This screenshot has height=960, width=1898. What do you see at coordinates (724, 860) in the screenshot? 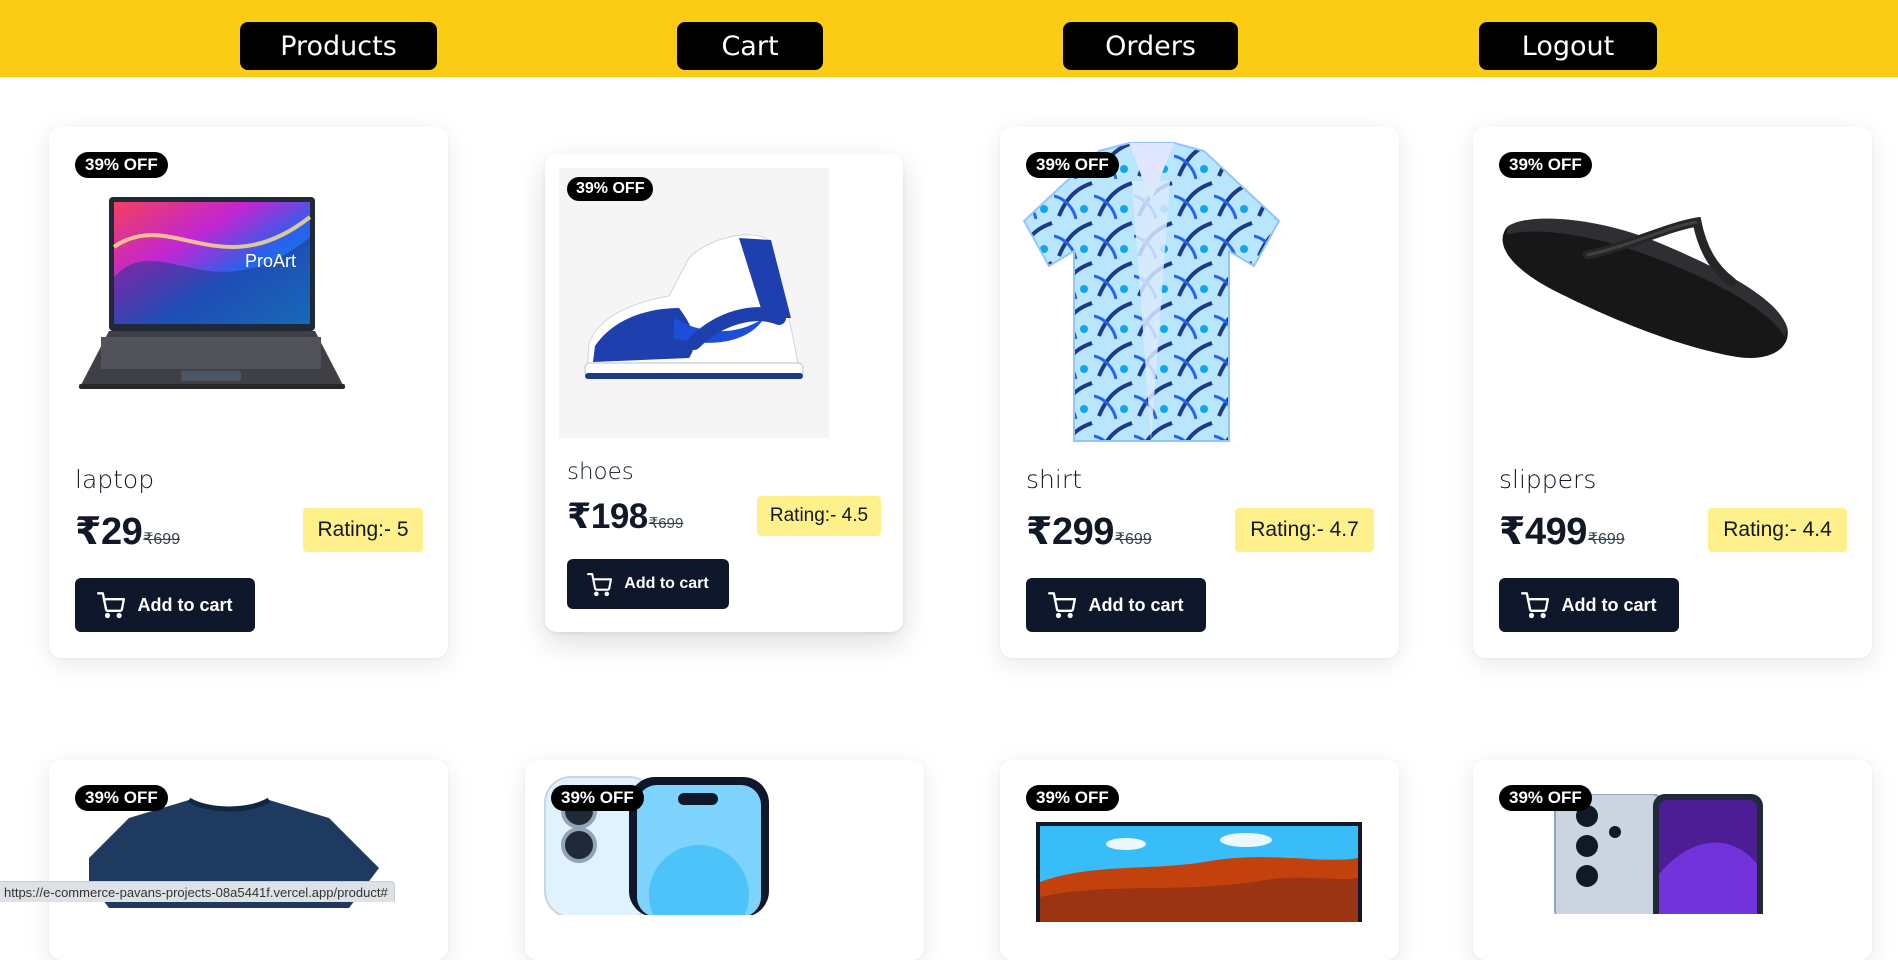
I see `product-card-phone: 39% OFF` at bounding box center [724, 860].